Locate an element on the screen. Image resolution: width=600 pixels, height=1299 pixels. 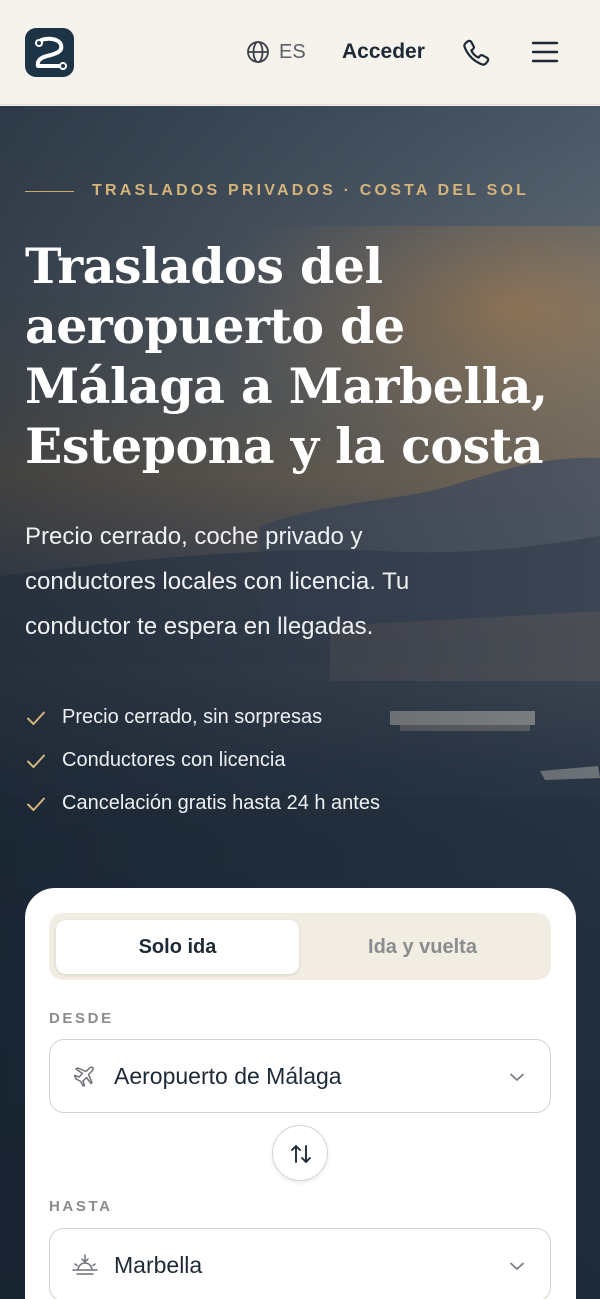
feature-label: Cancelación gratis hasta 24 h antes is located at coordinates (221, 803).